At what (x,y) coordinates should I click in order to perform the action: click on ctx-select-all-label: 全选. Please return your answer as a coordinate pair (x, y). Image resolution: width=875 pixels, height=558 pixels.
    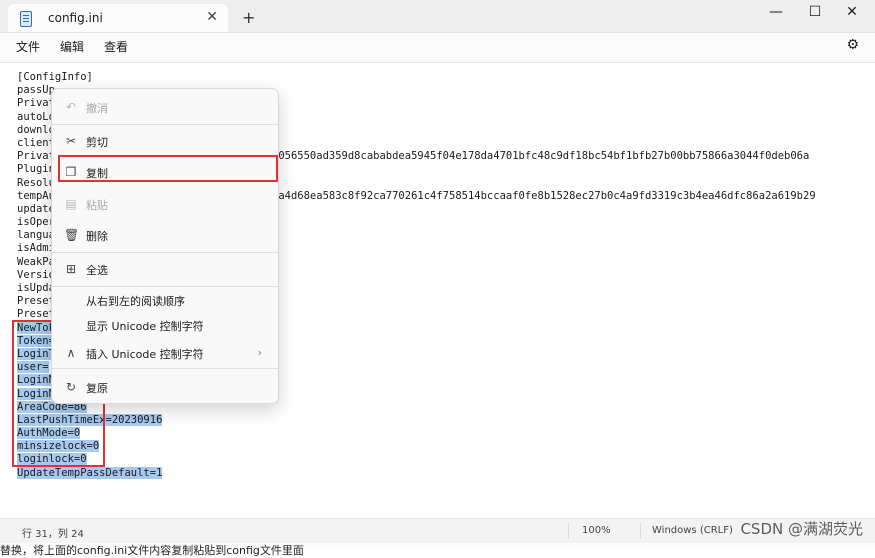
    Looking at the image, I should click on (97, 270).